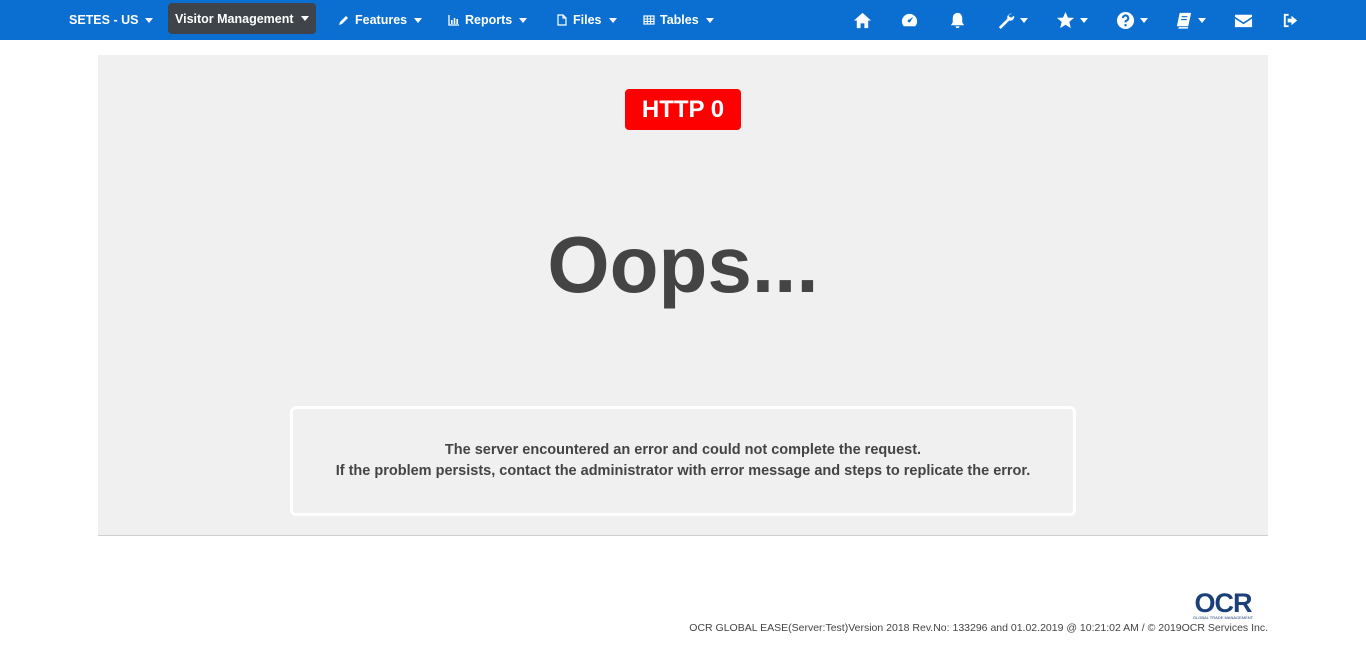 This screenshot has height=653, width=1366. Describe the element at coordinates (1184, 20) in the screenshot. I see `book-icon` at that location.